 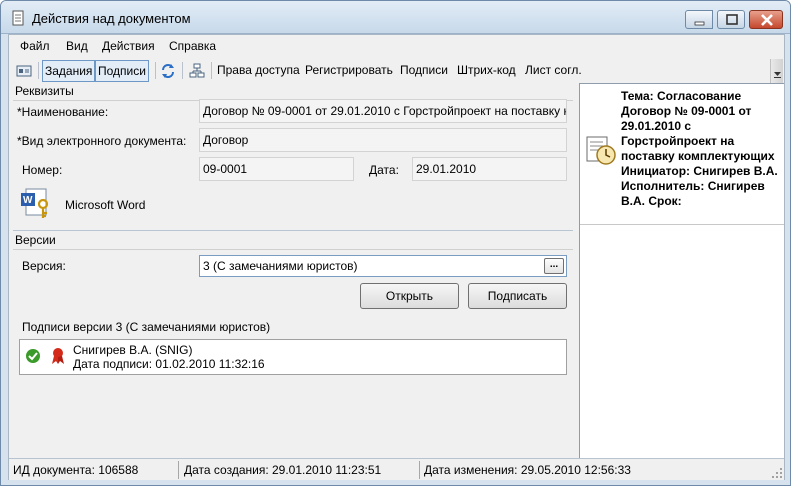 I want to click on close-icon, so click(x=767, y=20).